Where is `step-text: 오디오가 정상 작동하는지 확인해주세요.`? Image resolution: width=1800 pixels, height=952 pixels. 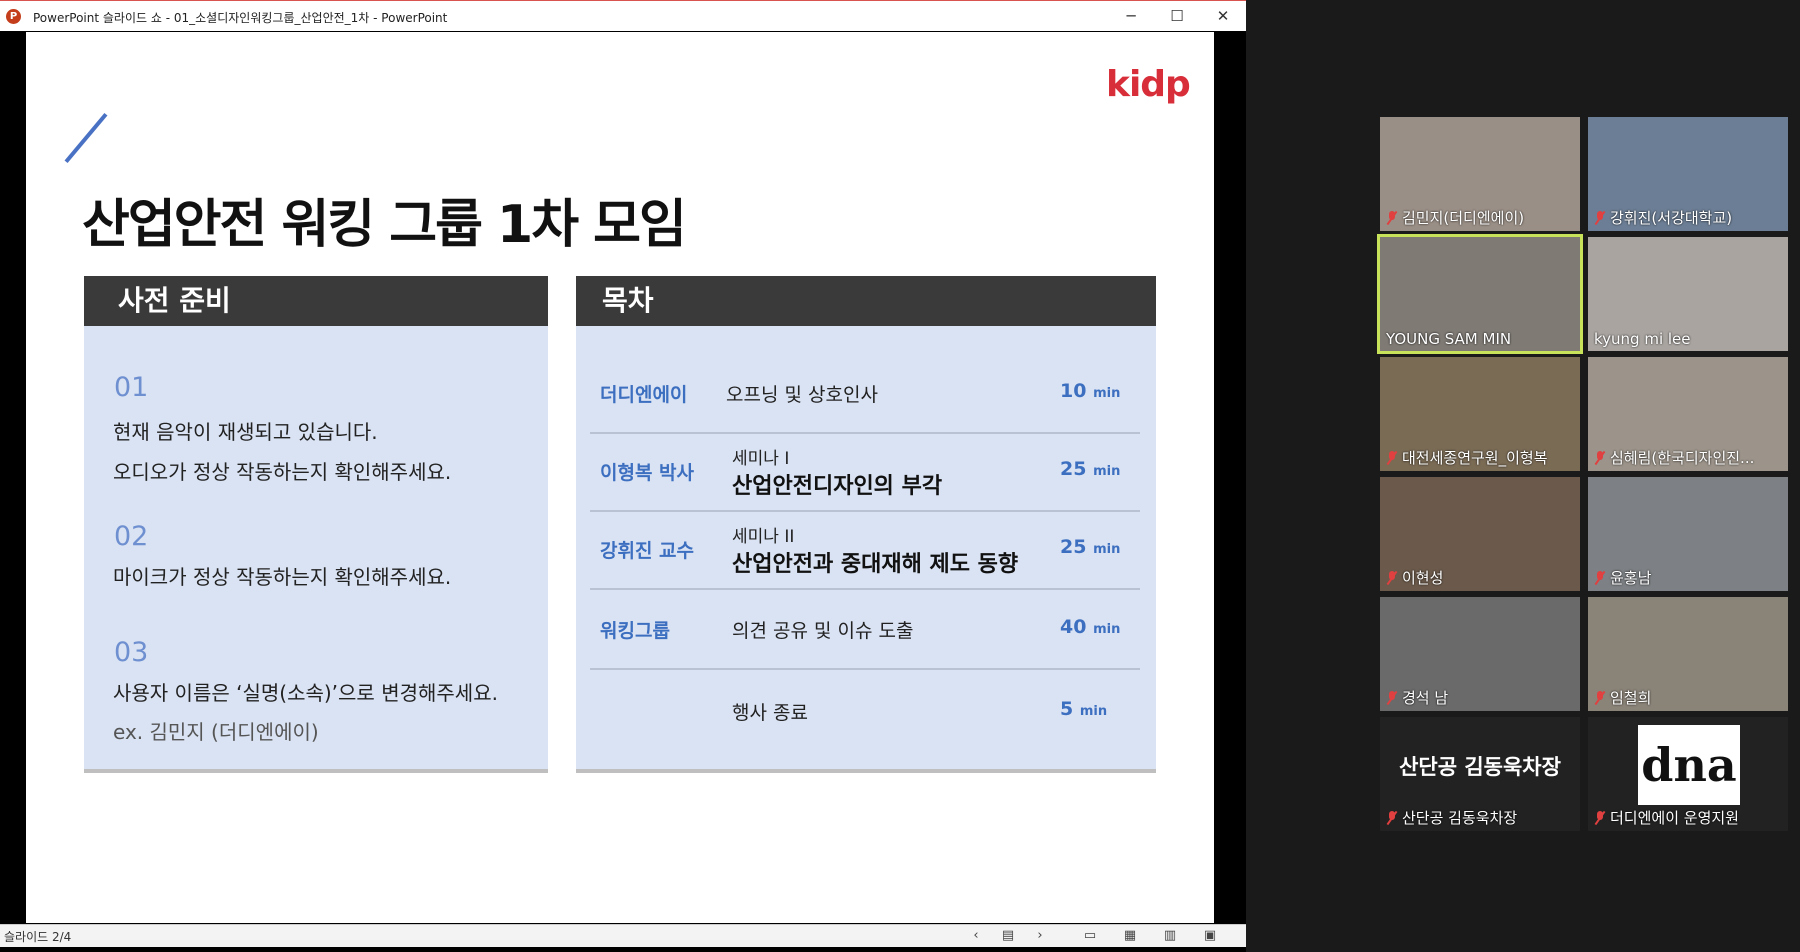
step-text: 오디오가 정상 작동하는지 확인해주세요. is located at coordinates (282, 472).